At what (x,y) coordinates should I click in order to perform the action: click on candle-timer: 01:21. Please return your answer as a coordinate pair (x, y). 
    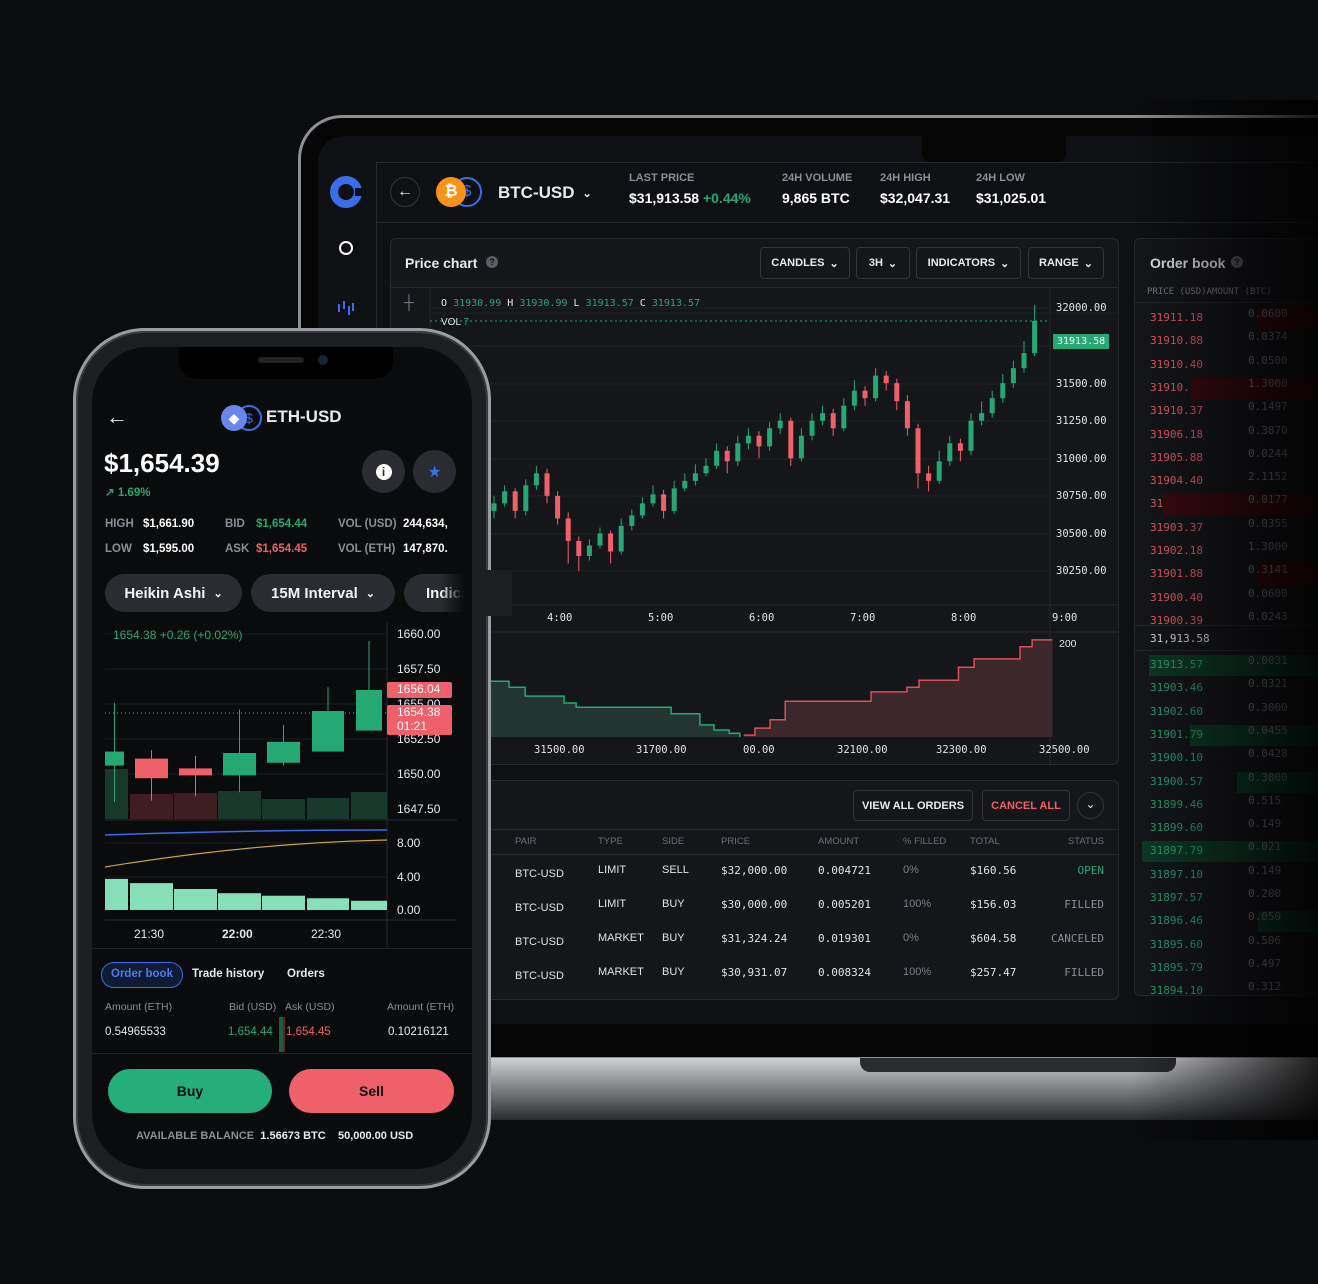
    Looking at the image, I should click on (412, 726).